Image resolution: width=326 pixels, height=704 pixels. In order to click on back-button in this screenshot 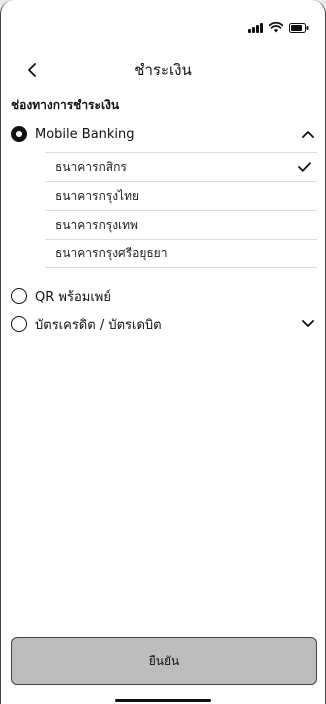, I will do `click(32, 70)`.